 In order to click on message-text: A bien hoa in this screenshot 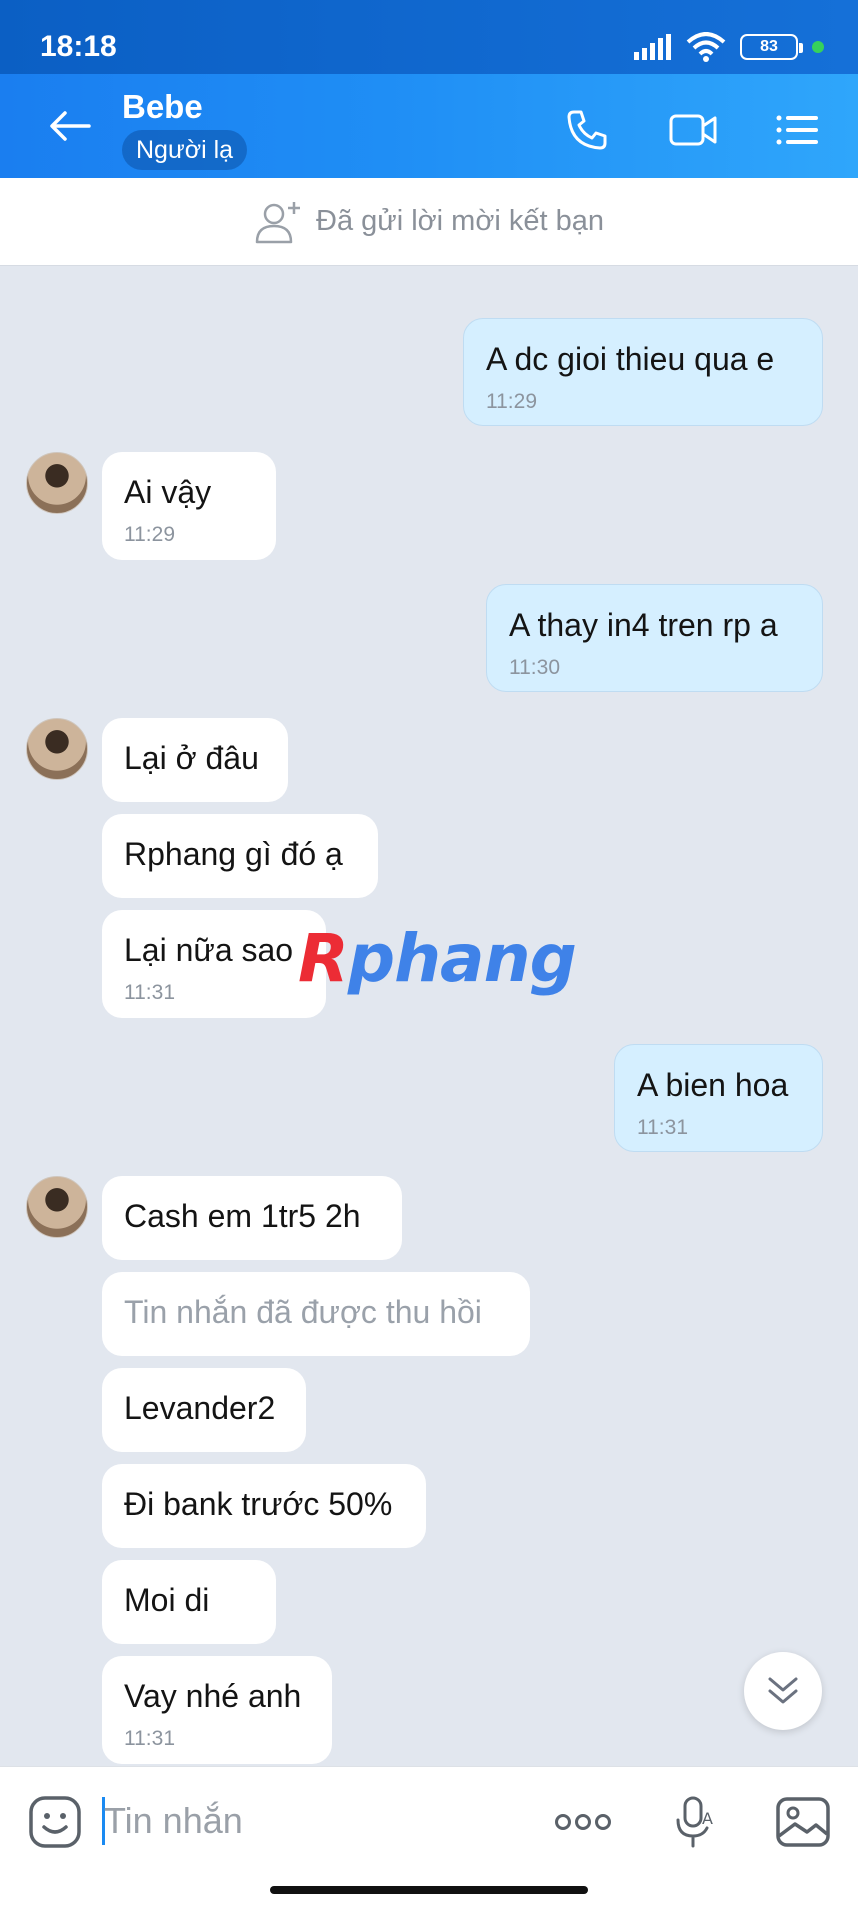, I will do `click(713, 1085)`.